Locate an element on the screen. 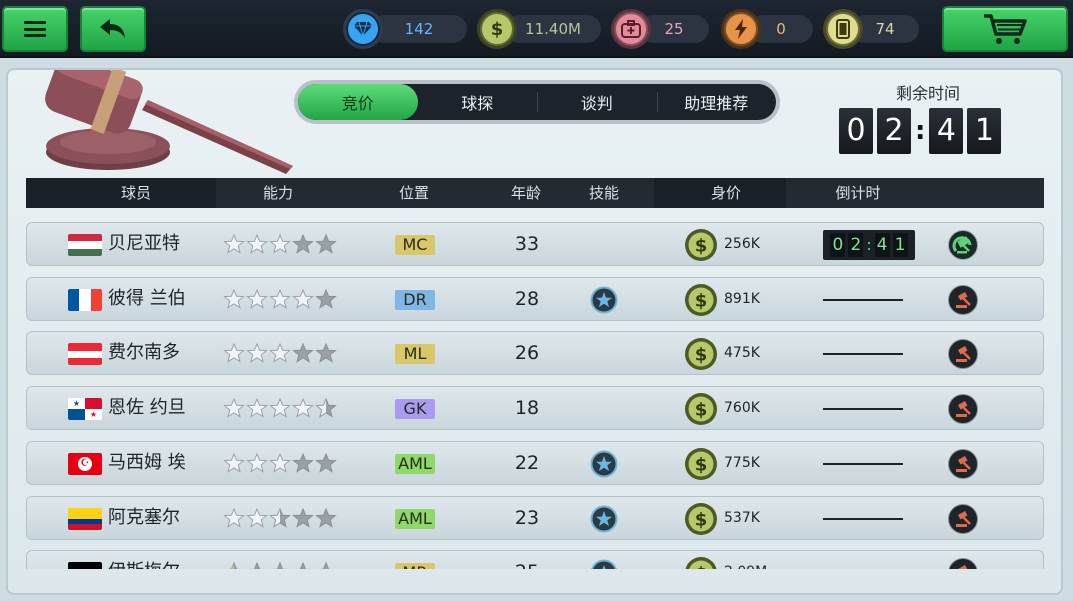 This screenshot has height=601, width=1073. player-name: 贝尼亚特 is located at coordinates (144, 244).